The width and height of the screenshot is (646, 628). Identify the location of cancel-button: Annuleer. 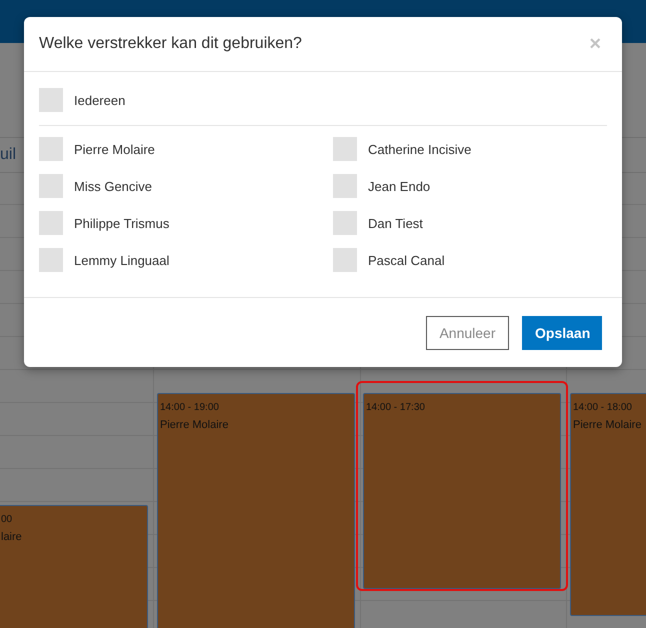
(467, 333).